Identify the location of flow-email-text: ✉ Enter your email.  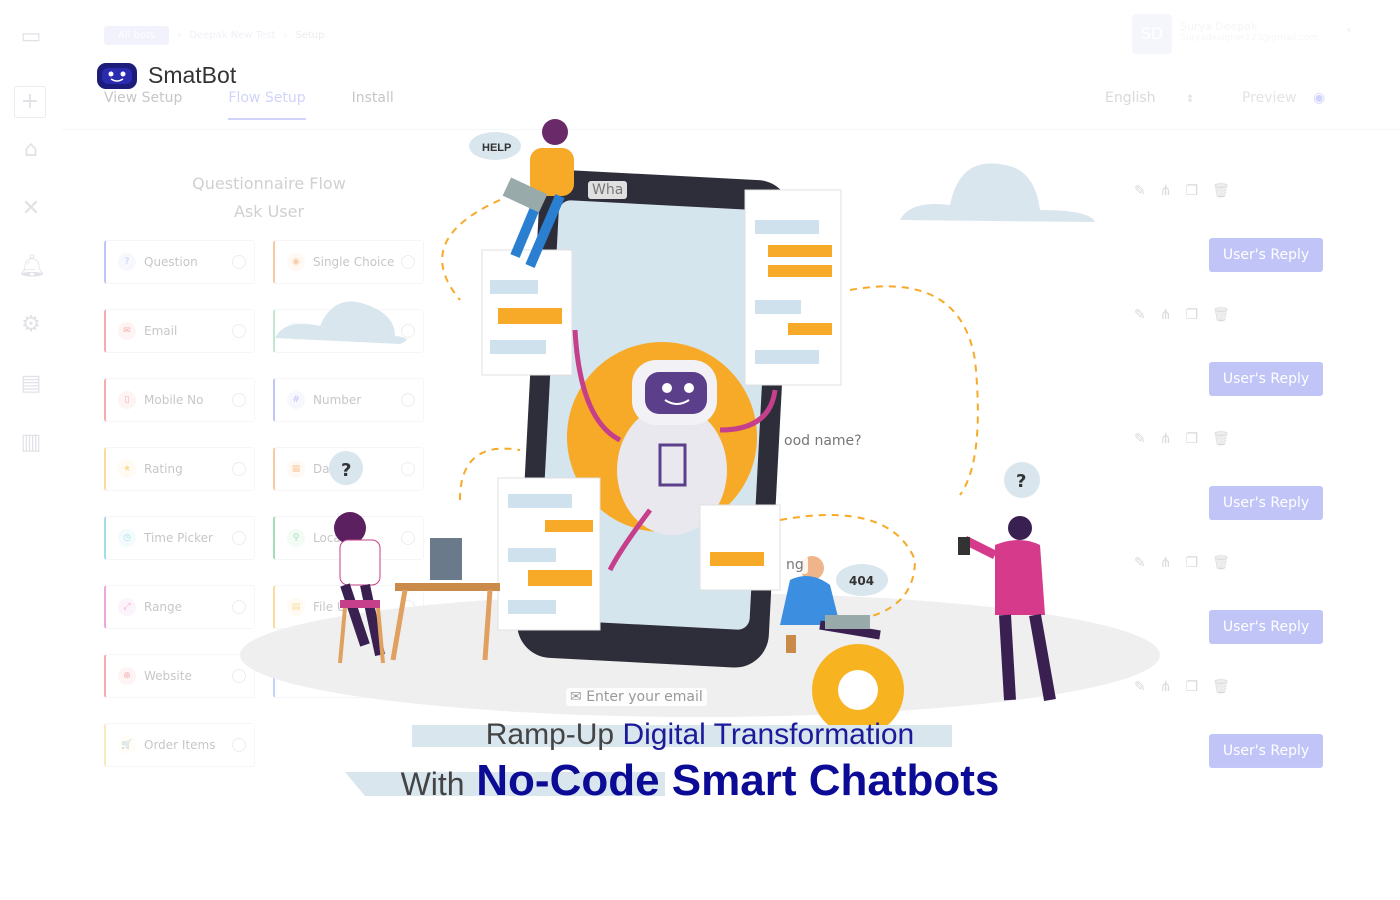
(636, 697).